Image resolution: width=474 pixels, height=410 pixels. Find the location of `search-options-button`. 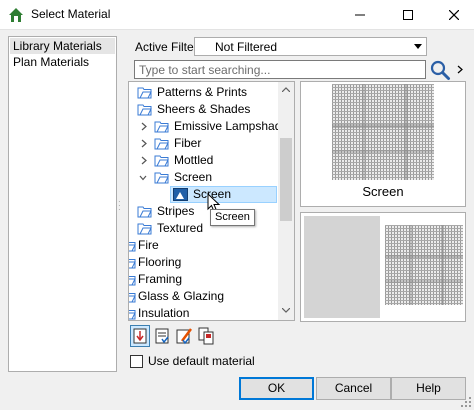

search-options-button is located at coordinates (460, 69).